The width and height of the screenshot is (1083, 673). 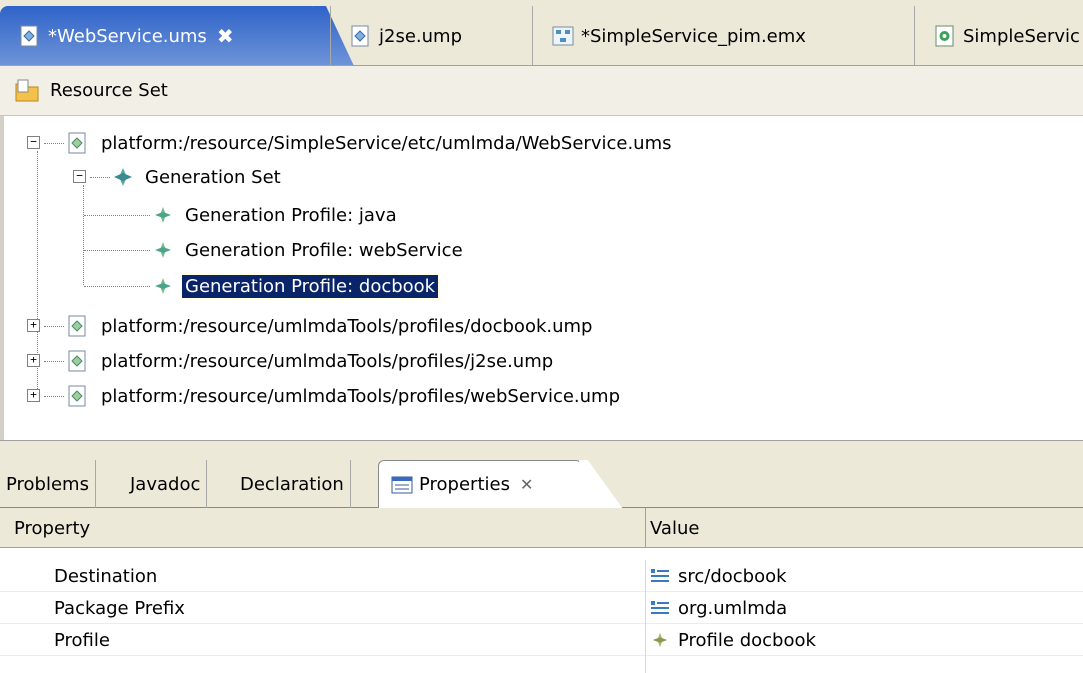 I want to click on table-row: Destination src/docbook, so click(x=541, y=576).